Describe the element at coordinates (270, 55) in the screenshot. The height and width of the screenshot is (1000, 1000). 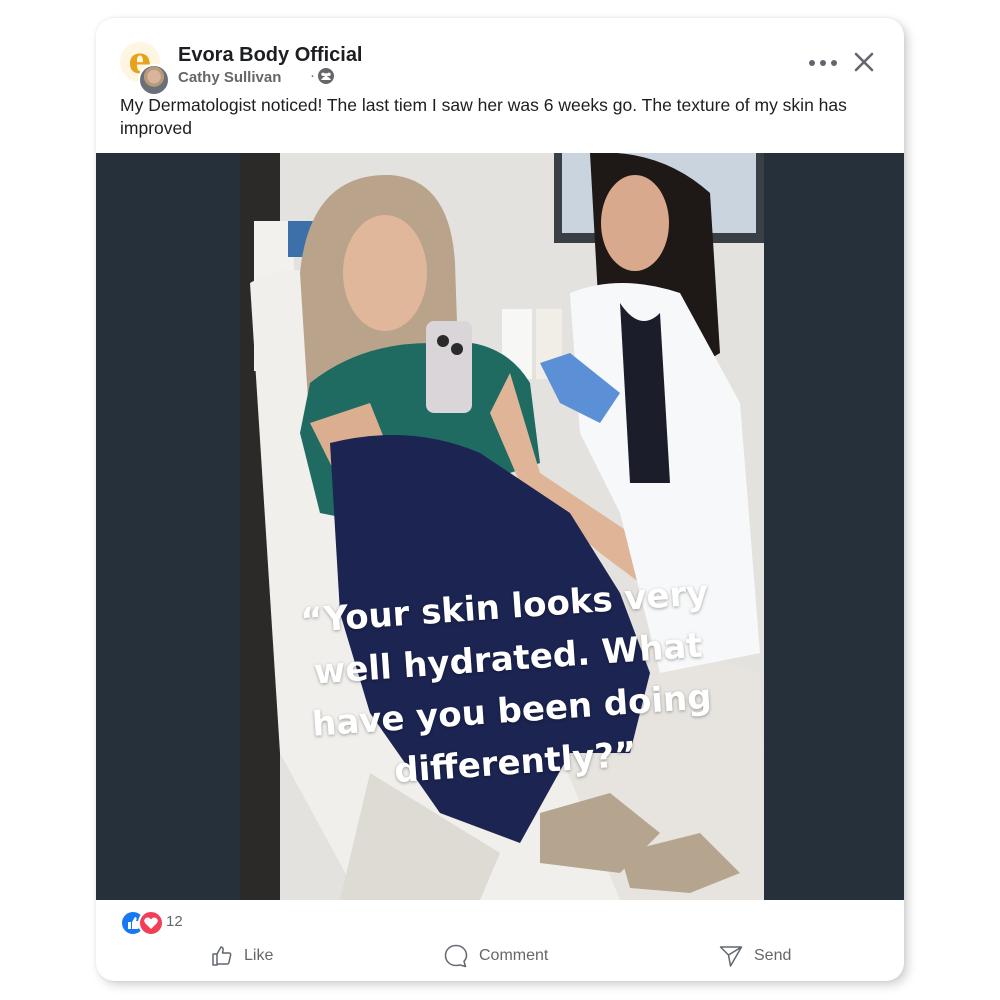
I see `page-name-link: Evora Body Official` at that location.